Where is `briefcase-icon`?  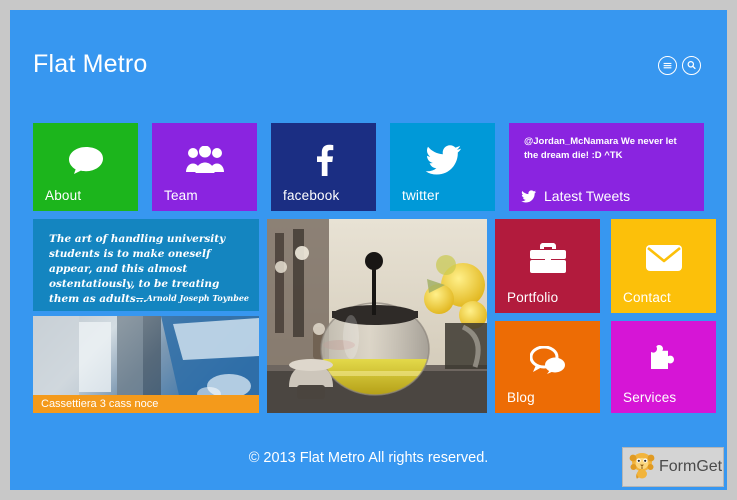 briefcase-icon is located at coordinates (547, 258).